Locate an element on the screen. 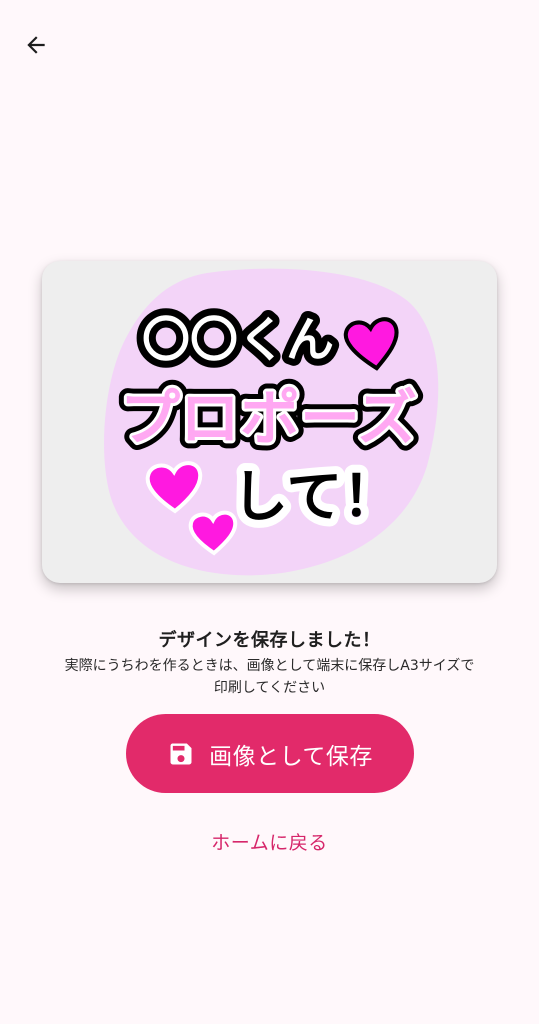  save-description: 実際にうちわを作るときは、画像として端末に保存しA3サイズで 印刷してください is located at coordinates (269, 677).